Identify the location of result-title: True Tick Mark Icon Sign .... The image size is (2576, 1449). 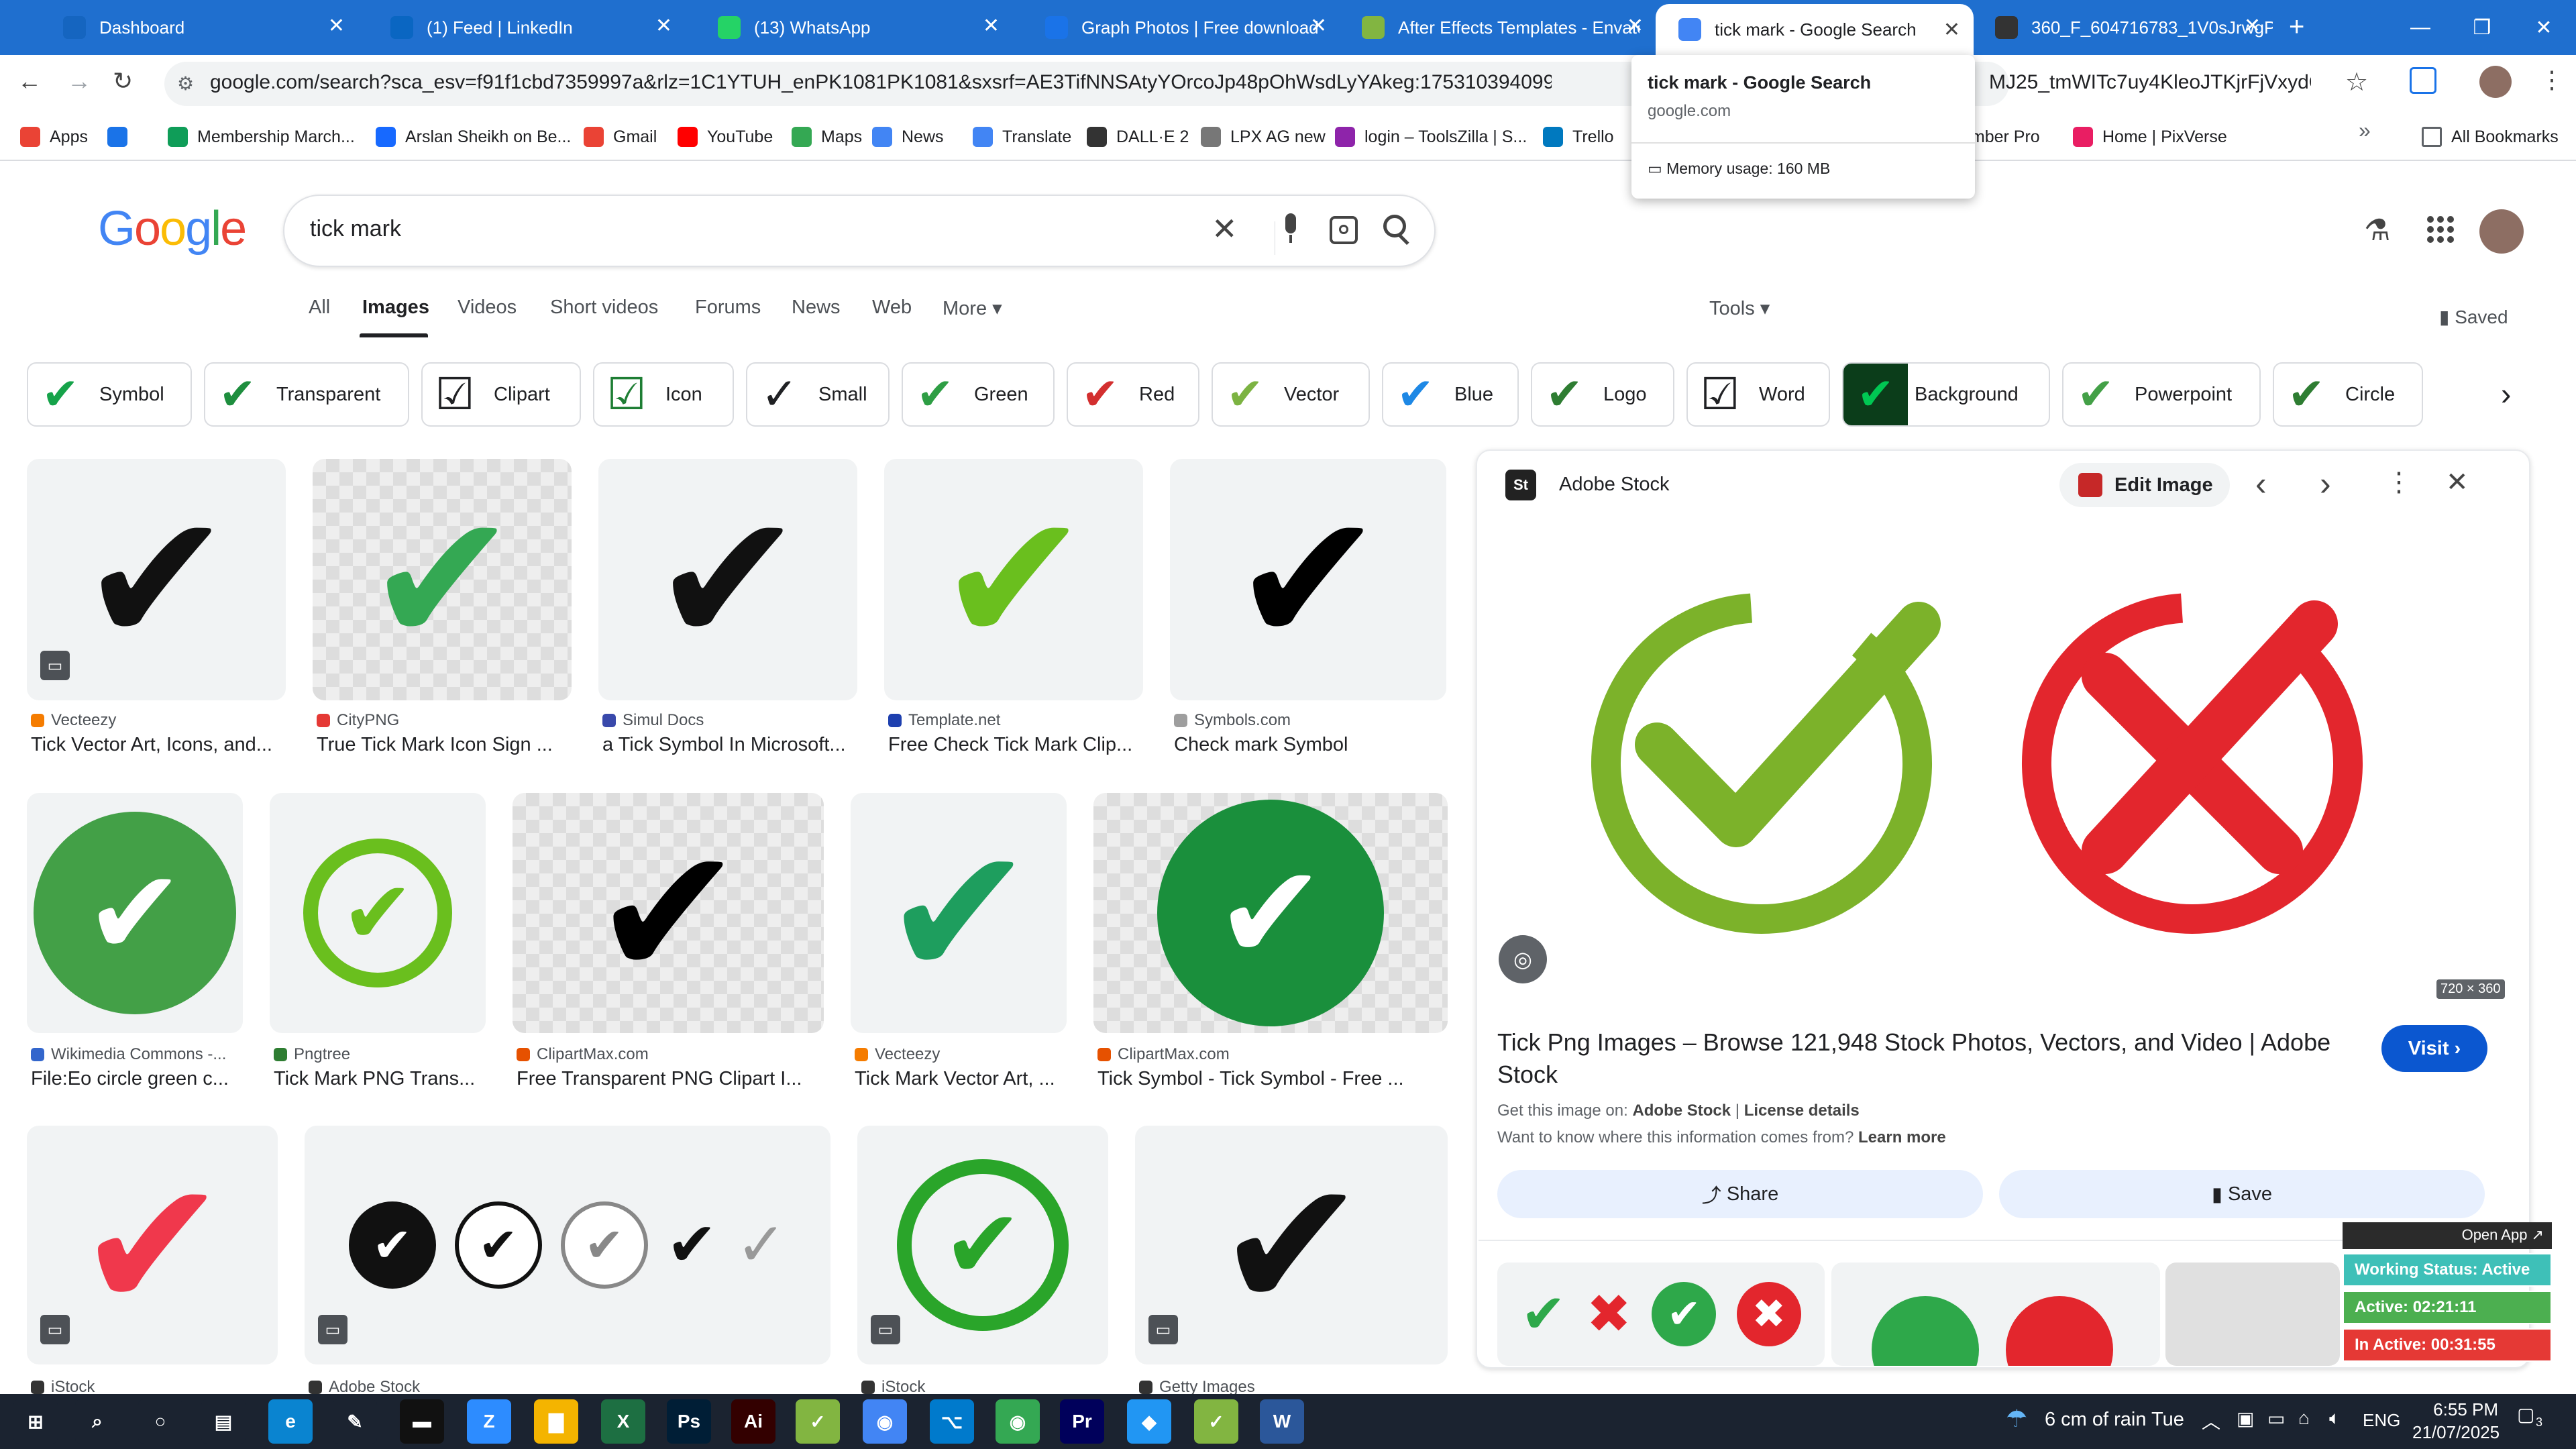
(453, 745).